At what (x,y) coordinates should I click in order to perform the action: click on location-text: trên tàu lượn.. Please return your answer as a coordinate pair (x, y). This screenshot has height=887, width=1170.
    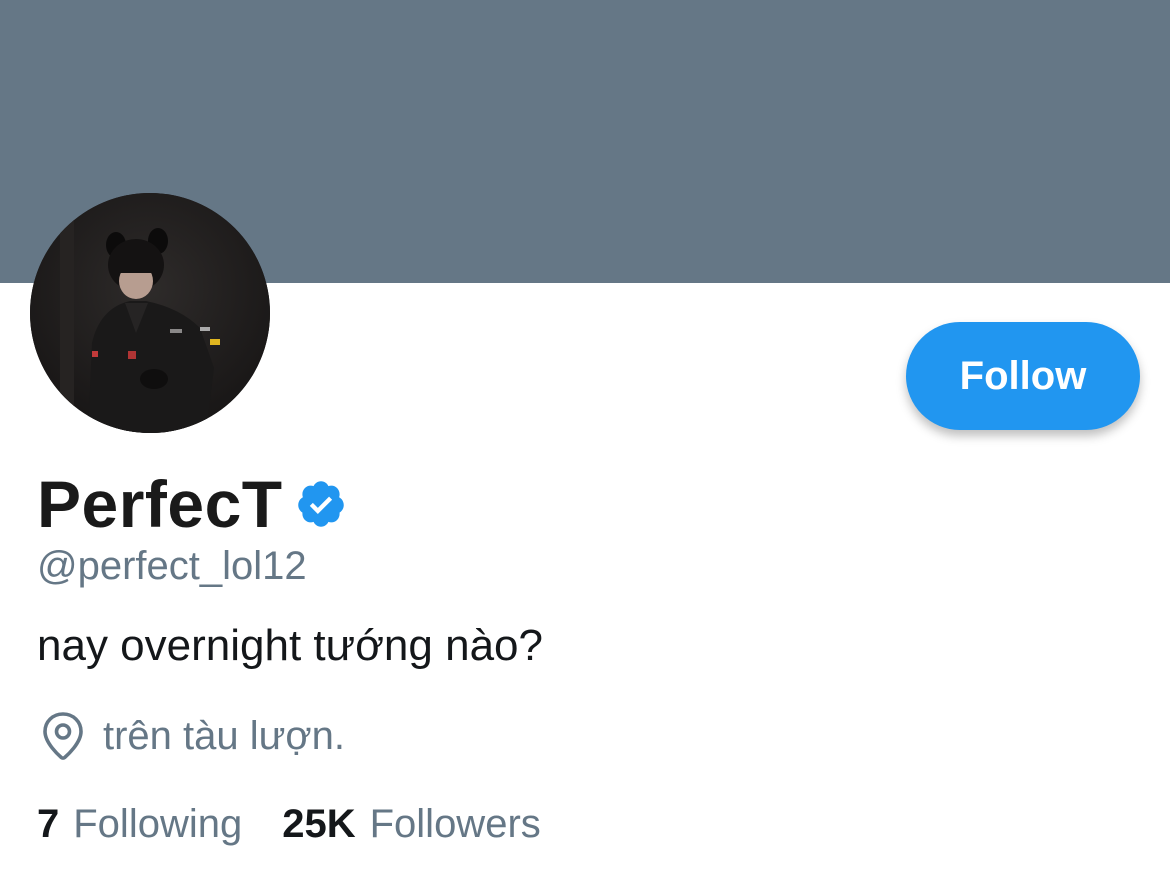
    Looking at the image, I should click on (224, 736).